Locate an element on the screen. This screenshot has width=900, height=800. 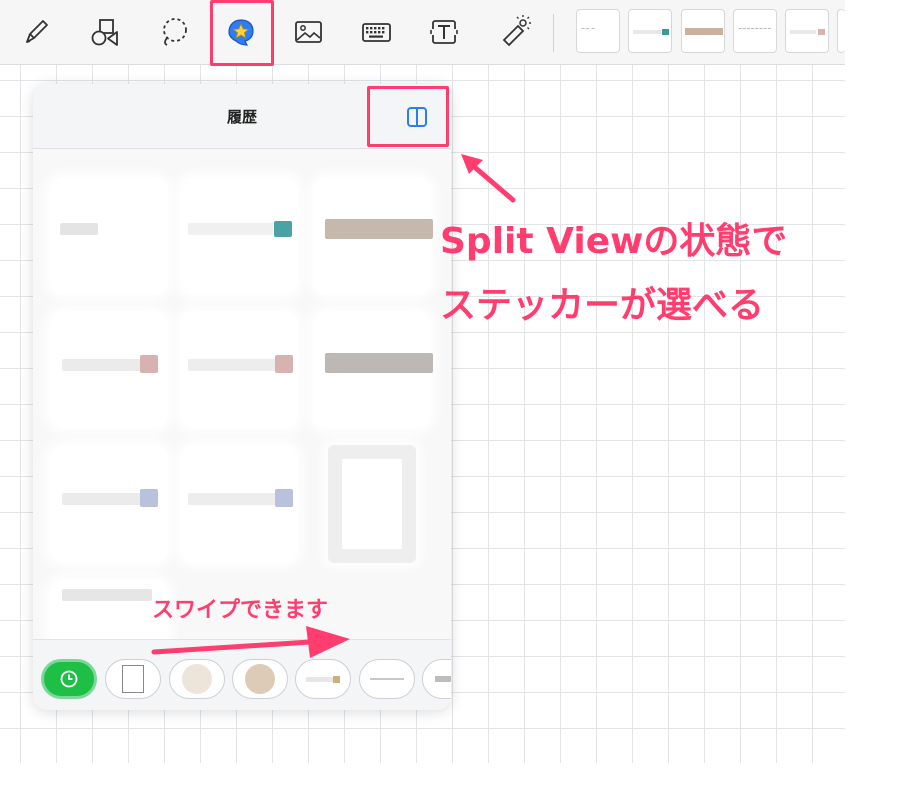
annotation-arrow-up is located at coordinates (488, 178).